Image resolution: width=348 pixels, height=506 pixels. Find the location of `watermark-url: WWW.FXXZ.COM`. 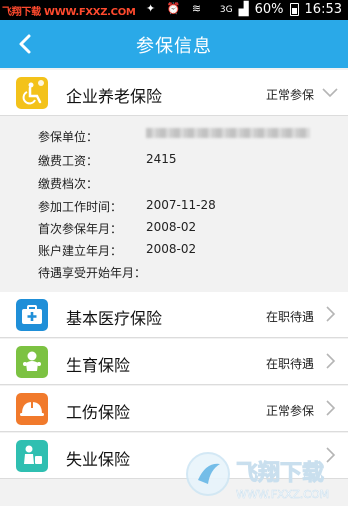

watermark-url: WWW.FXXZ.COM is located at coordinates (282, 494).